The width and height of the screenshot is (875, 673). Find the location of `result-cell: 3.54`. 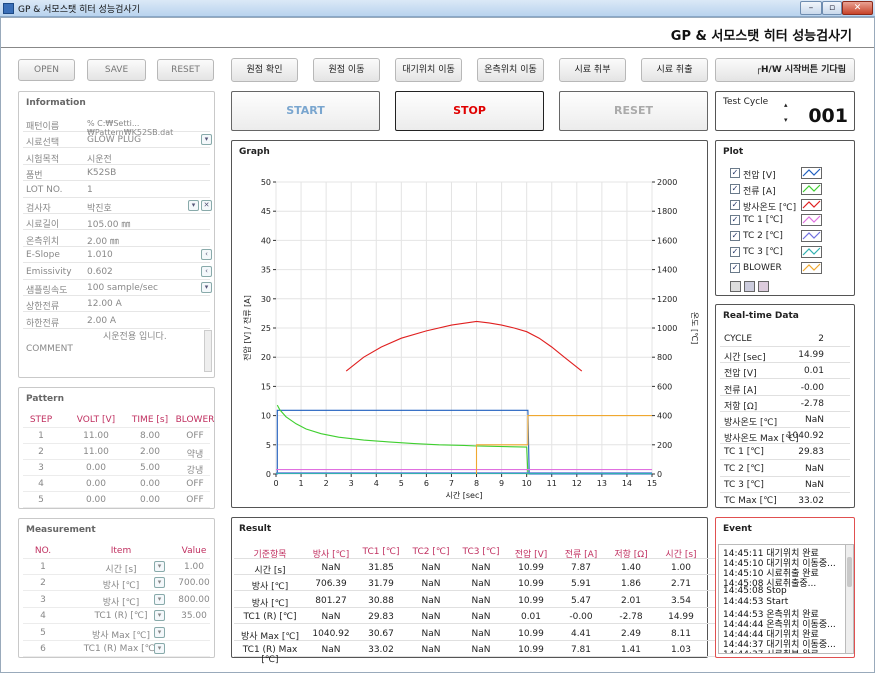

result-cell: 3.54 is located at coordinates (681, 600).